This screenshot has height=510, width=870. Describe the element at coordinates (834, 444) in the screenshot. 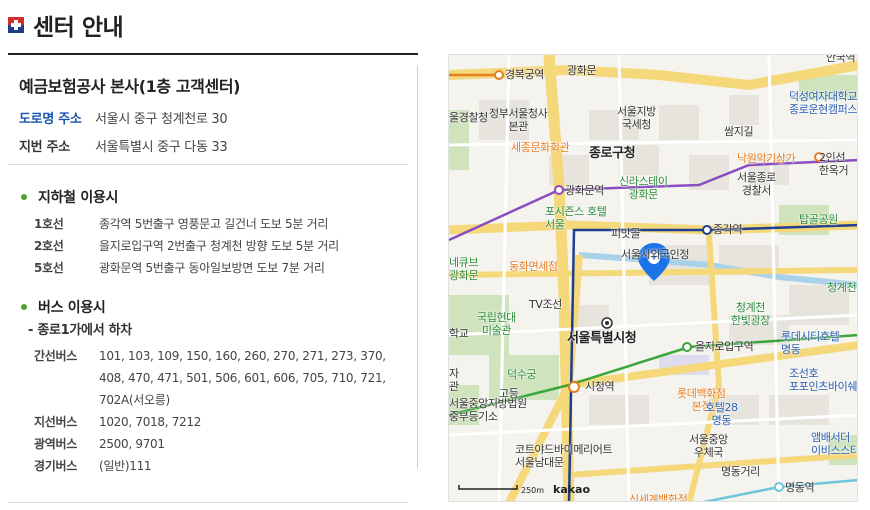

I see `map-label: 앰배서더 이비스스타일` at that location.